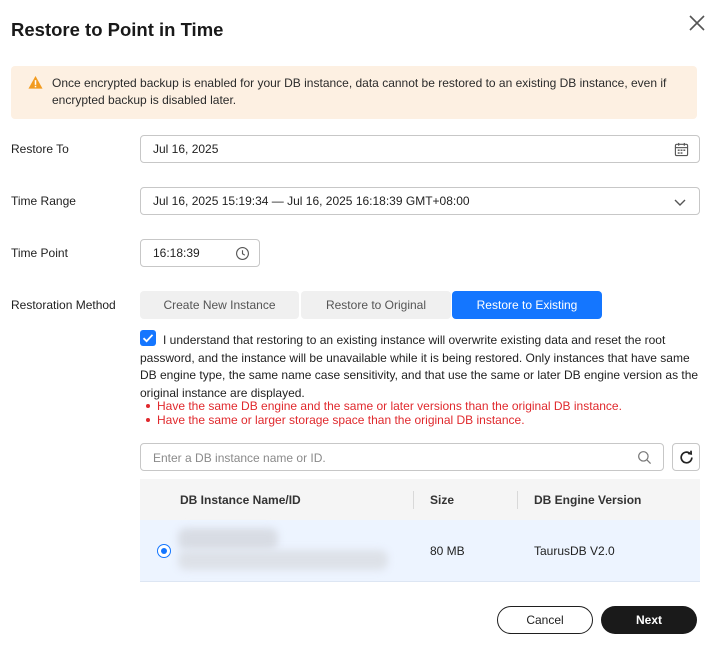  I want to click on time-range-label: Time Range, so click(43, 201).